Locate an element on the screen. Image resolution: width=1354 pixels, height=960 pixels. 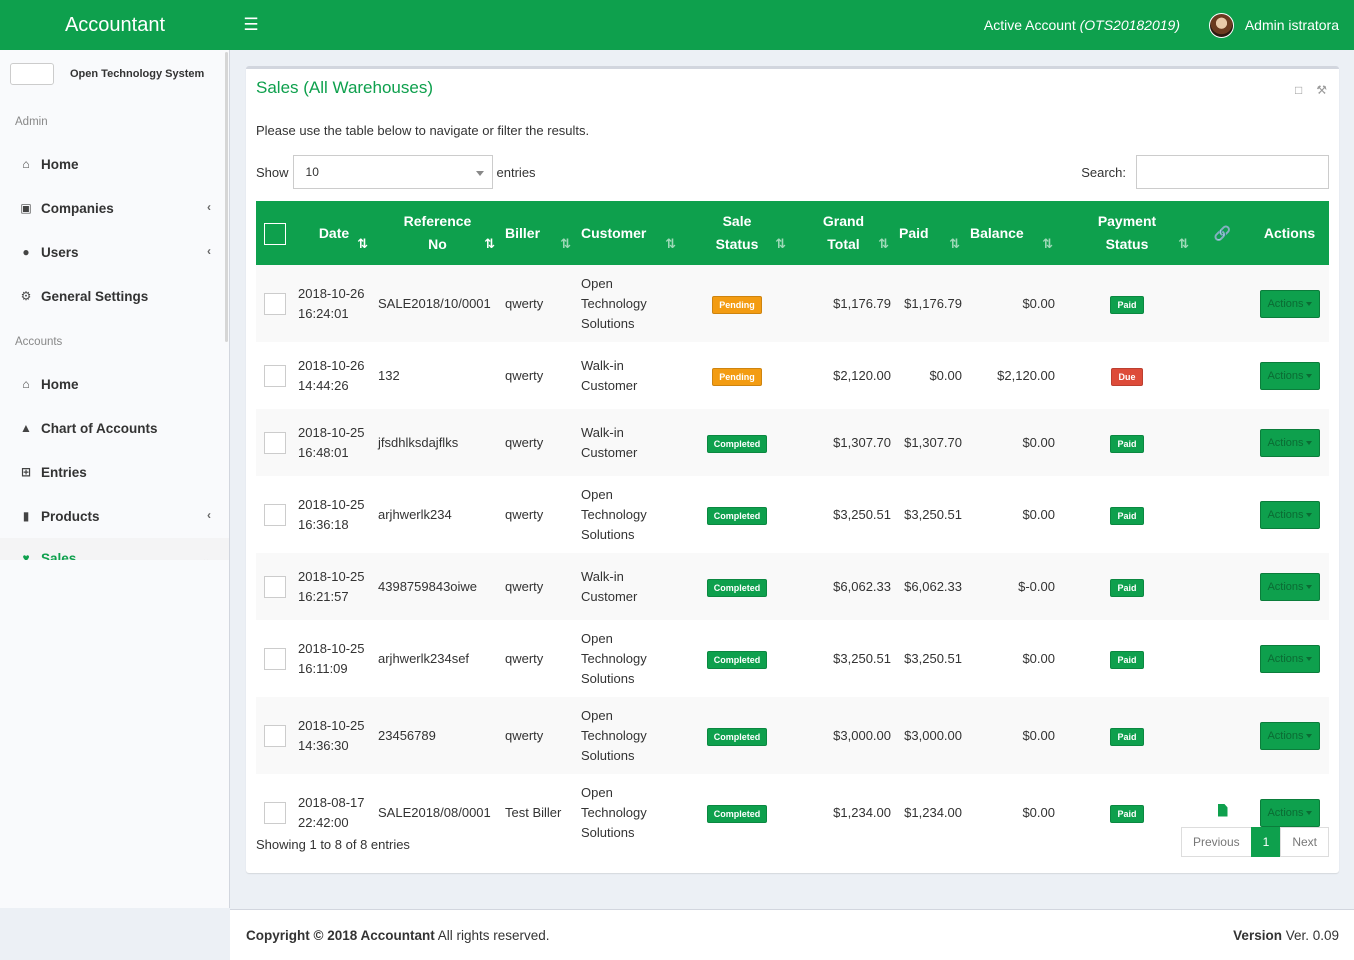
sidebar-item-companies: ▣ Companies ‹ is located at coordinates (114, 208).